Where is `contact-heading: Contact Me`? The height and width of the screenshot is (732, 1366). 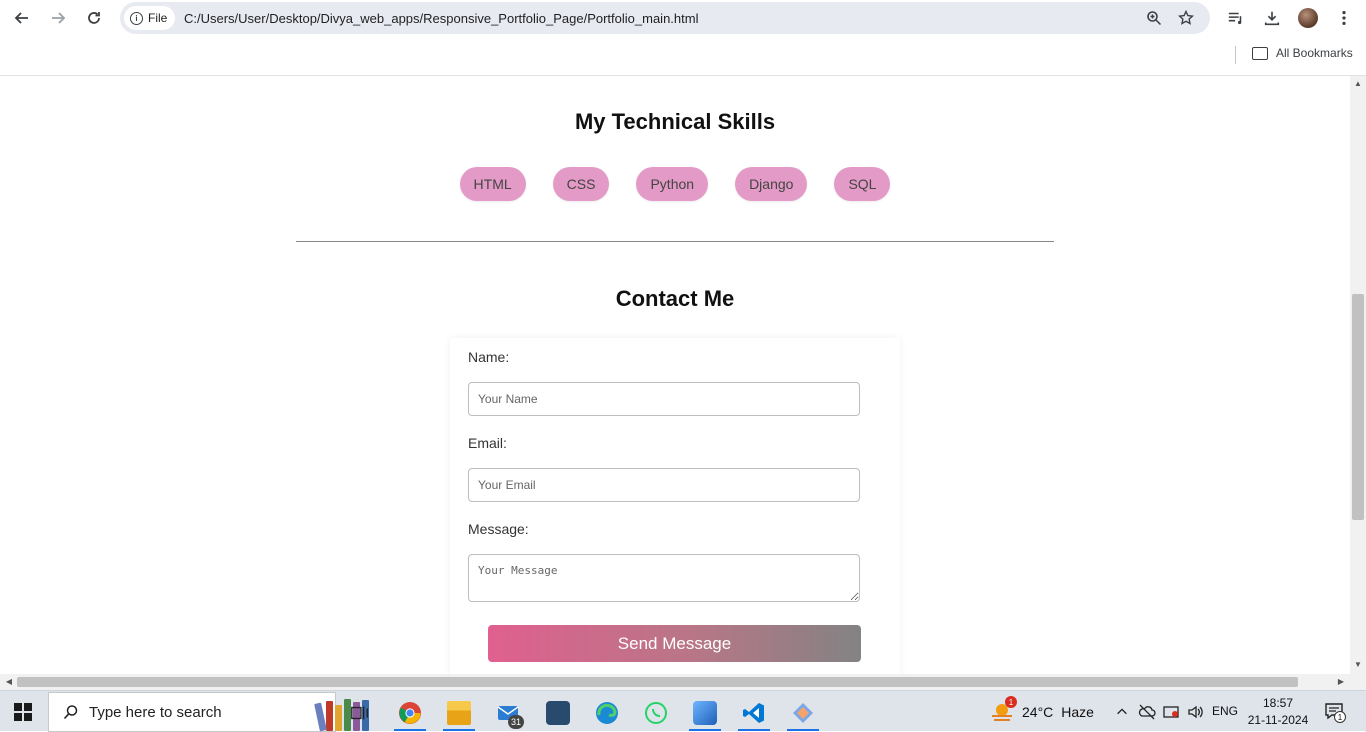 contact-heading: Contact Me is located at coordinates (675, 298).